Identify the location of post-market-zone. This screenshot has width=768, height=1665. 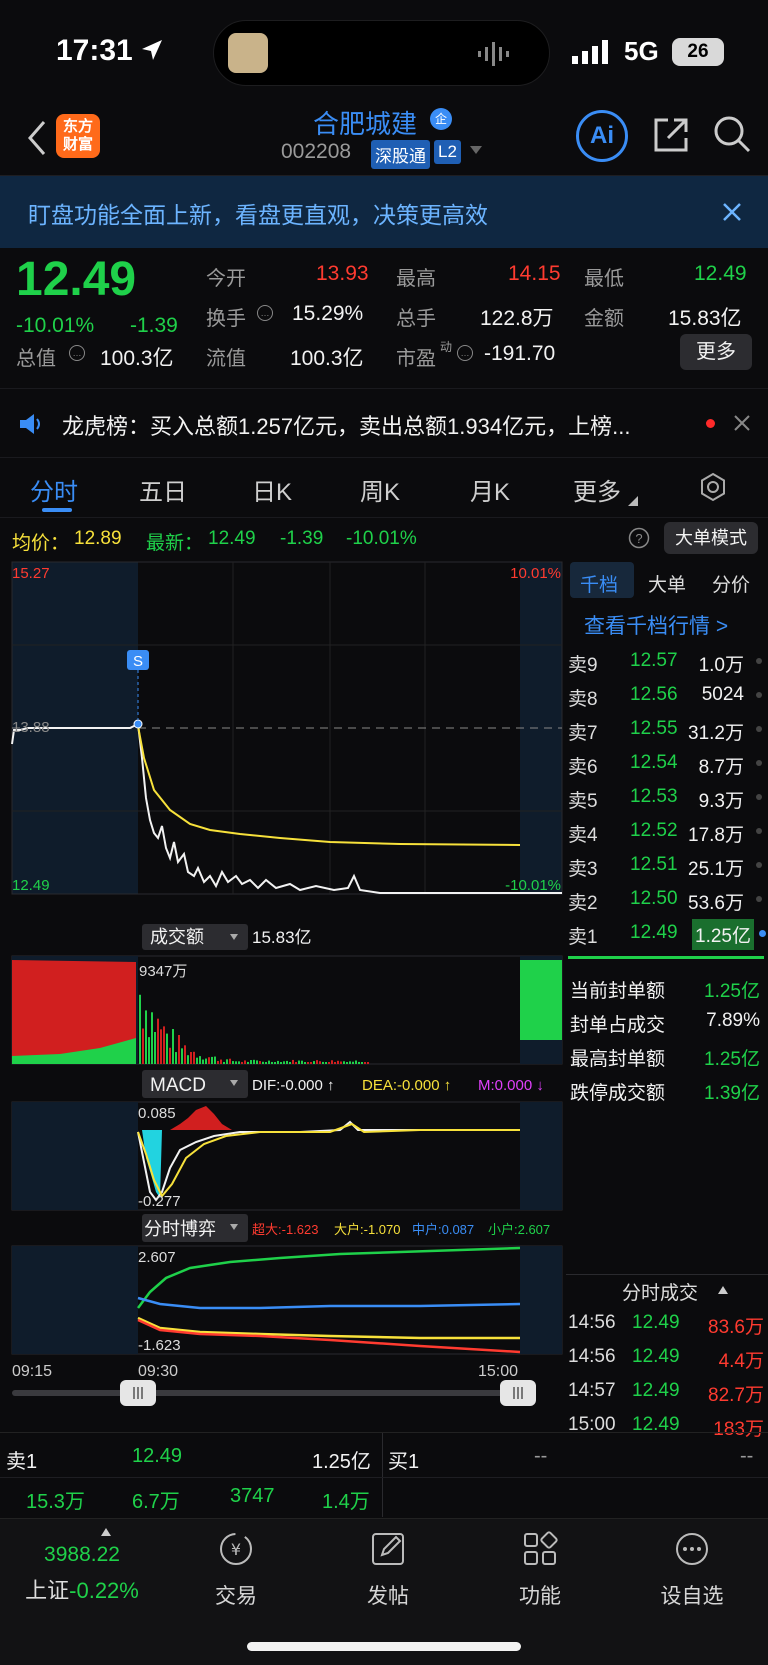
(541, 1300).